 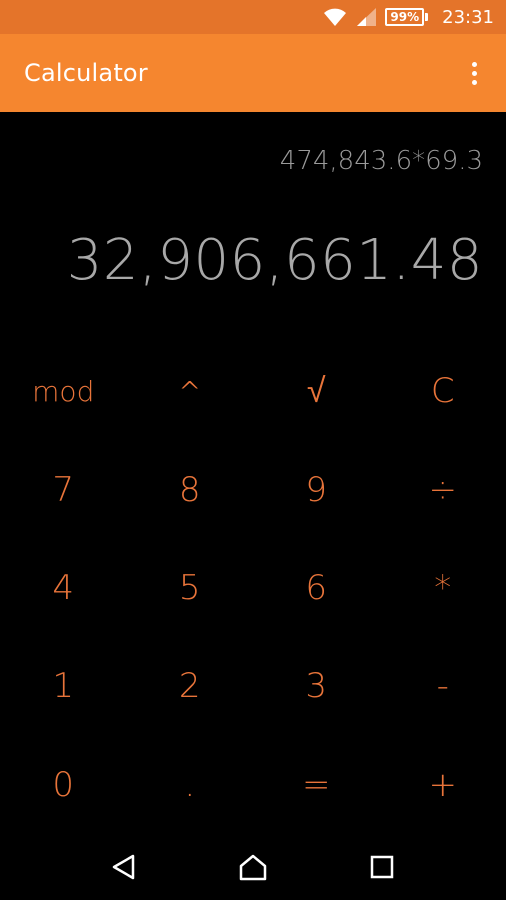 What do you see at coordinates (443, 391) in the screenshot?
I see `clear-key: C` at bounding box center [443, 391].